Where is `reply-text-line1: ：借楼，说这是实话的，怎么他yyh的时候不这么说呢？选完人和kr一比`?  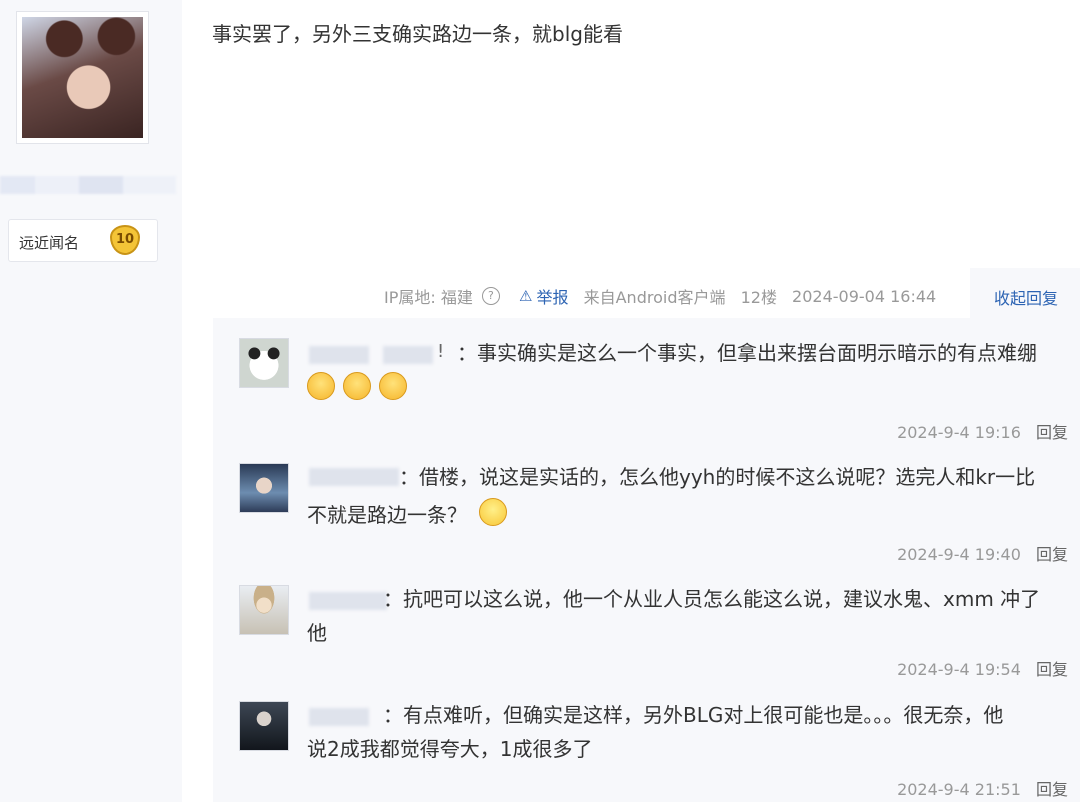
reply-text-line1: ：借楼，说这是实话的，怎么他yyh的时候不这么说呢？选完人和kr一比 is located at coordinates (717, 477).